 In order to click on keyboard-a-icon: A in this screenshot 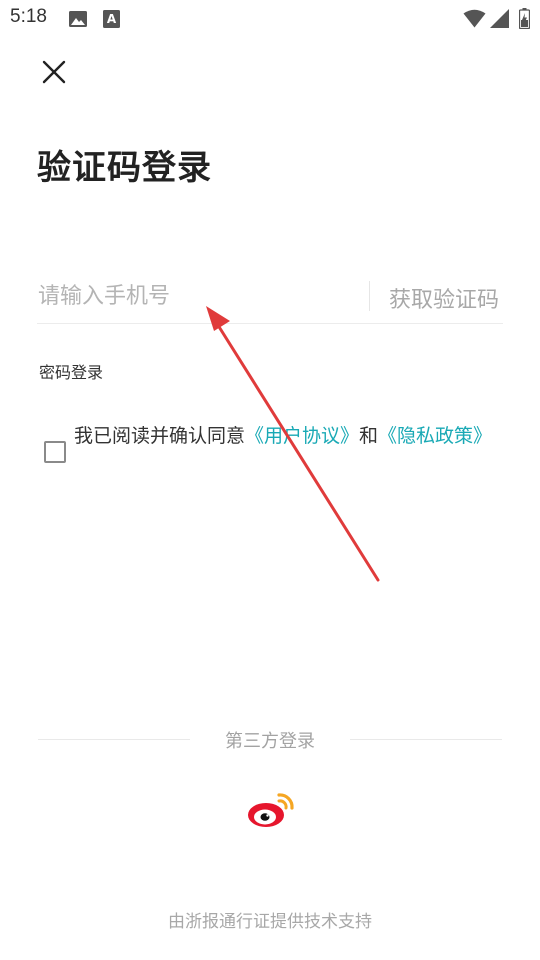, I will do `click(111, 19)`.